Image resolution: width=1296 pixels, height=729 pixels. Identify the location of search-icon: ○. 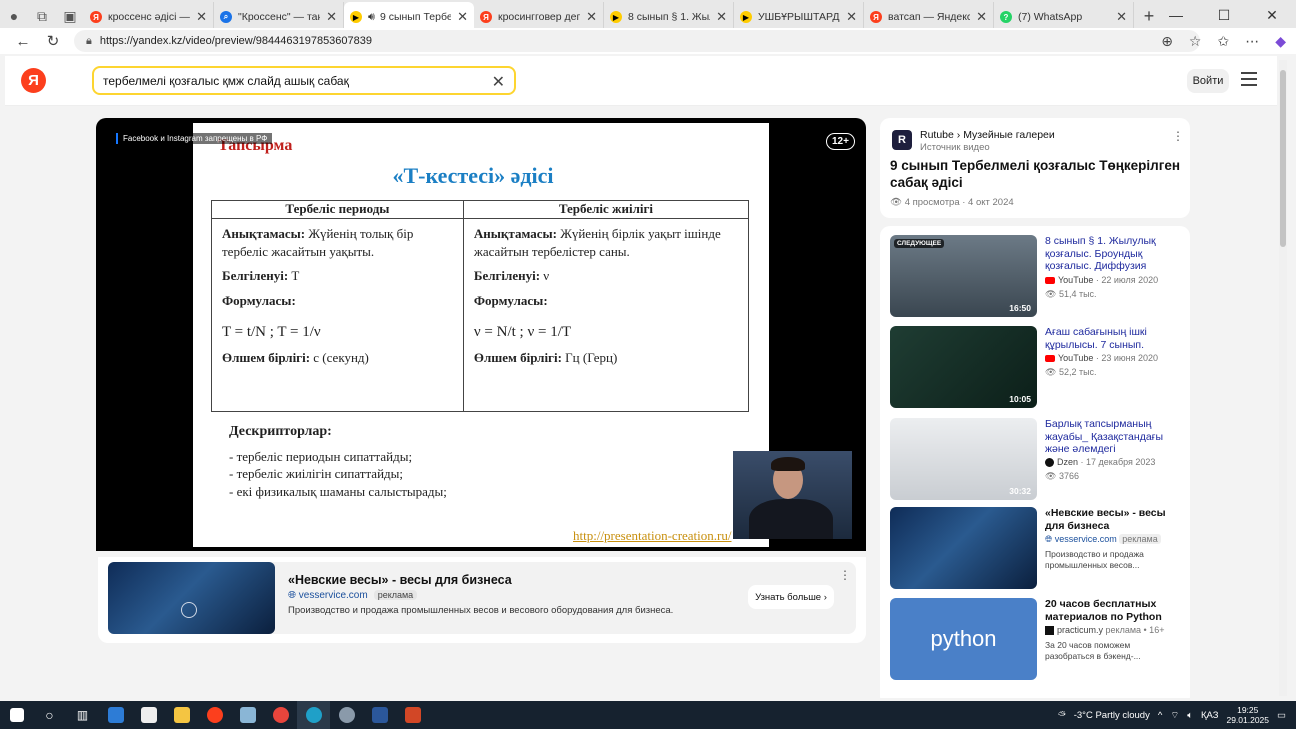
(49, 715).